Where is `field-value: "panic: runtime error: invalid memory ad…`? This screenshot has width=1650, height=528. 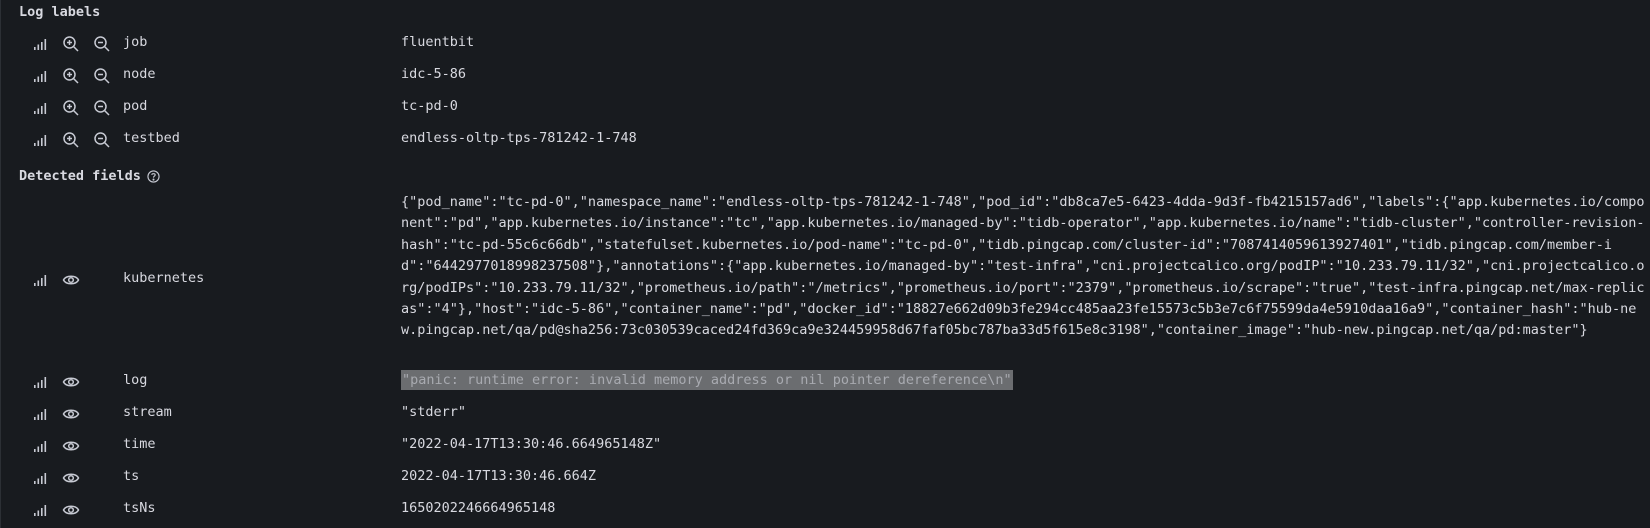
field-value: "panic: runtime error: invalid memory ad… is located at coordinates (1023, 380).